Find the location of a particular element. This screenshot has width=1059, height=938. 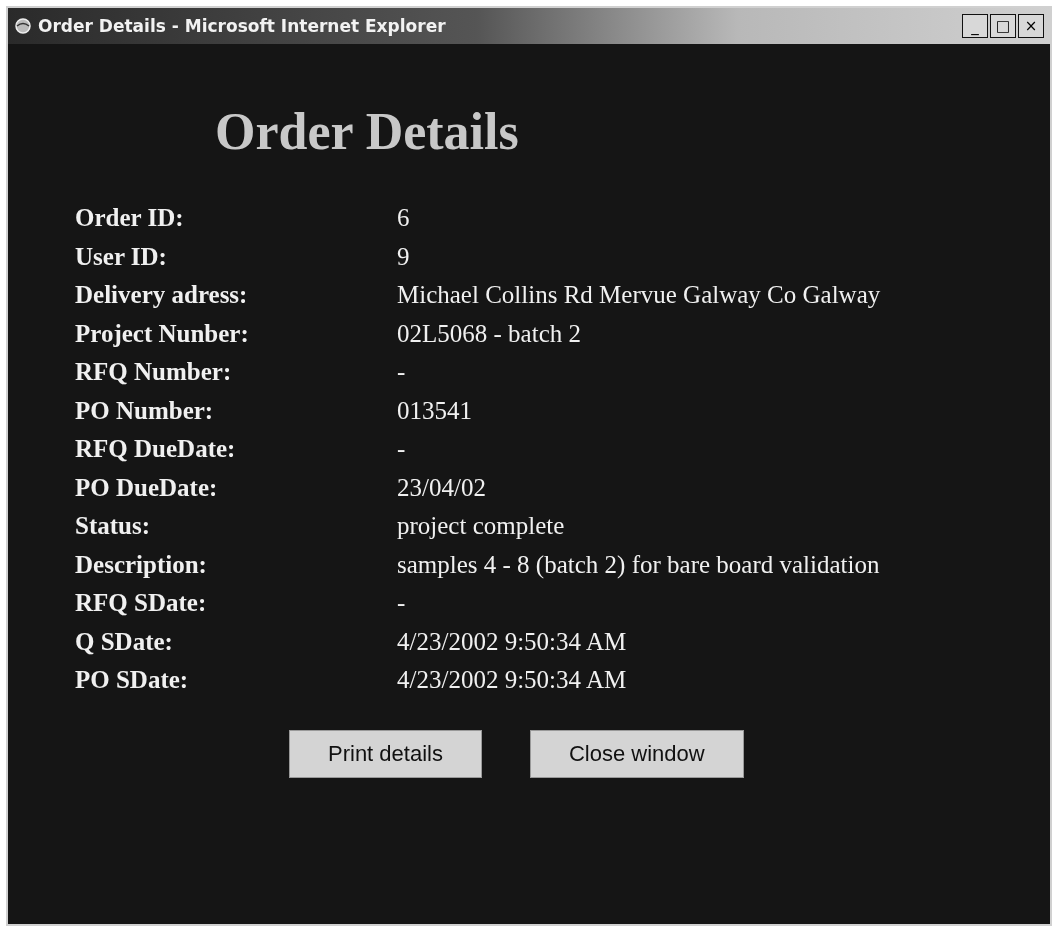

window-control-button: × is located at coordinates (1031, 26).